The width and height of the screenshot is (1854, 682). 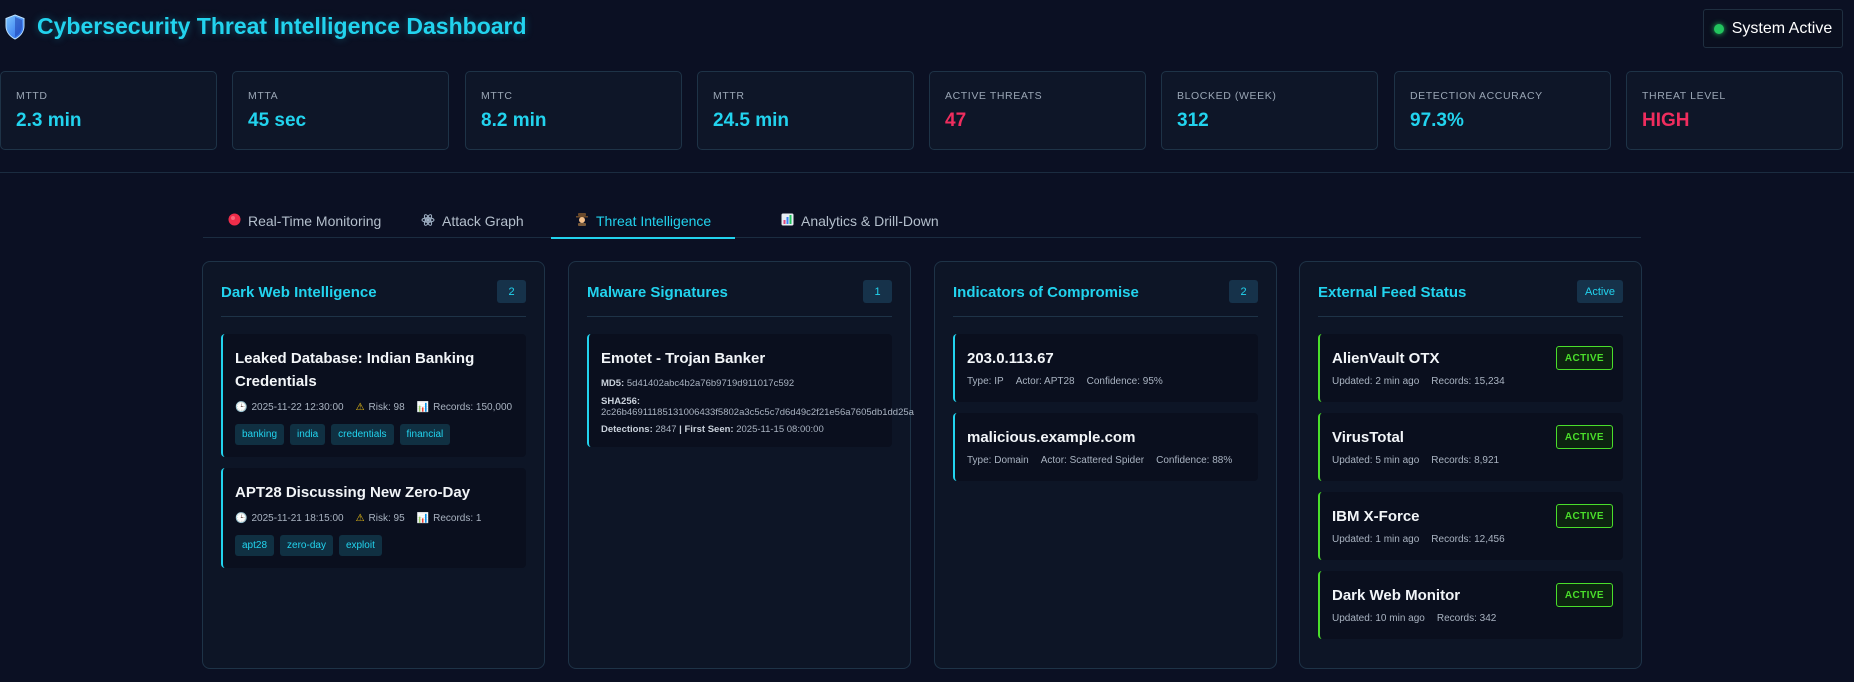 What do you see at coordinates (994, 96) in the screenshot?
I see `metric-label: ACTIVE THREATS` at bounding box center [994, 96].